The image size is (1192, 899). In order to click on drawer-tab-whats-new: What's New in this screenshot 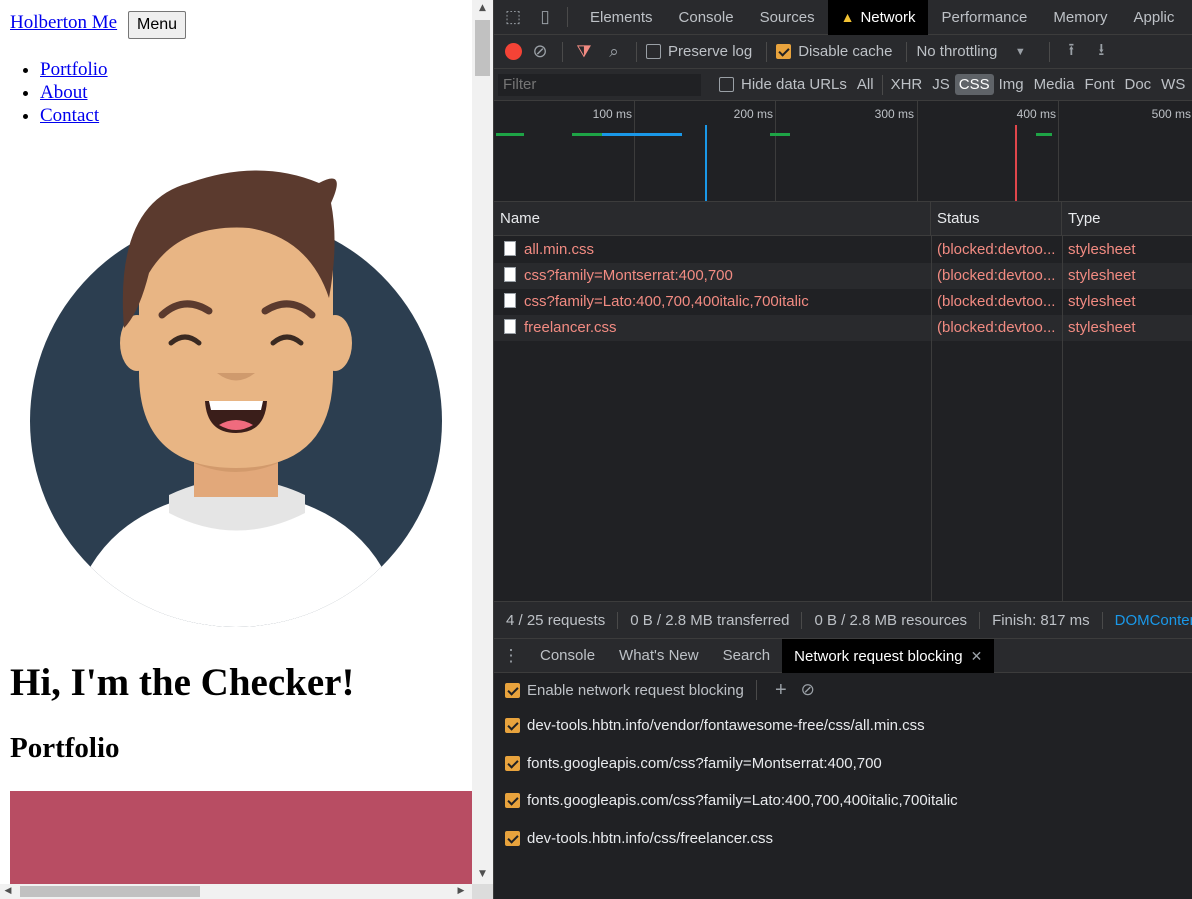, I will do `click(659, 656)`.